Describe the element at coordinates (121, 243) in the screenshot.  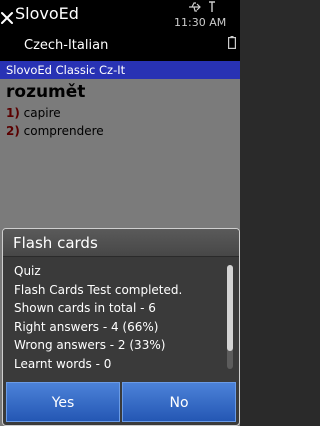
I see `dialog-header: Flash cards` at that location.